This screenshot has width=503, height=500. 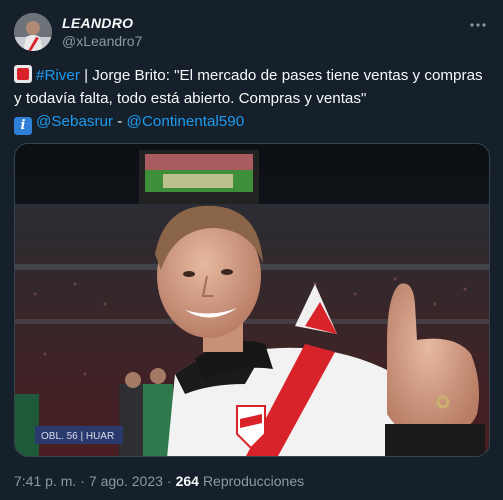 I want to click on author-handle: @xLeandro7, so click(x=102, y=41).